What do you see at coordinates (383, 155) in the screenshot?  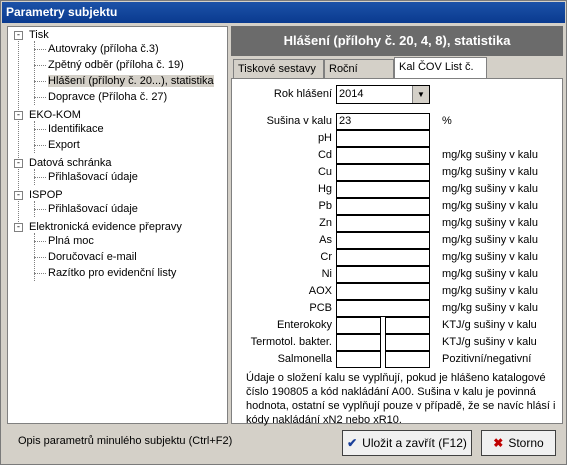 I see `cd-field` at bounding box center [383, 155].